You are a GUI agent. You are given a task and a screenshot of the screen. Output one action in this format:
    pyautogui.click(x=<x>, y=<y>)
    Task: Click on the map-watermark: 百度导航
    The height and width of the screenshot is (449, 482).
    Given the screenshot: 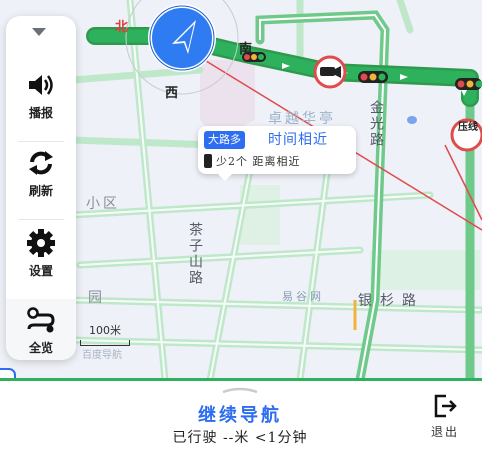 What is the action you would take?
    pyautogui.click(x=102, y=353)
    